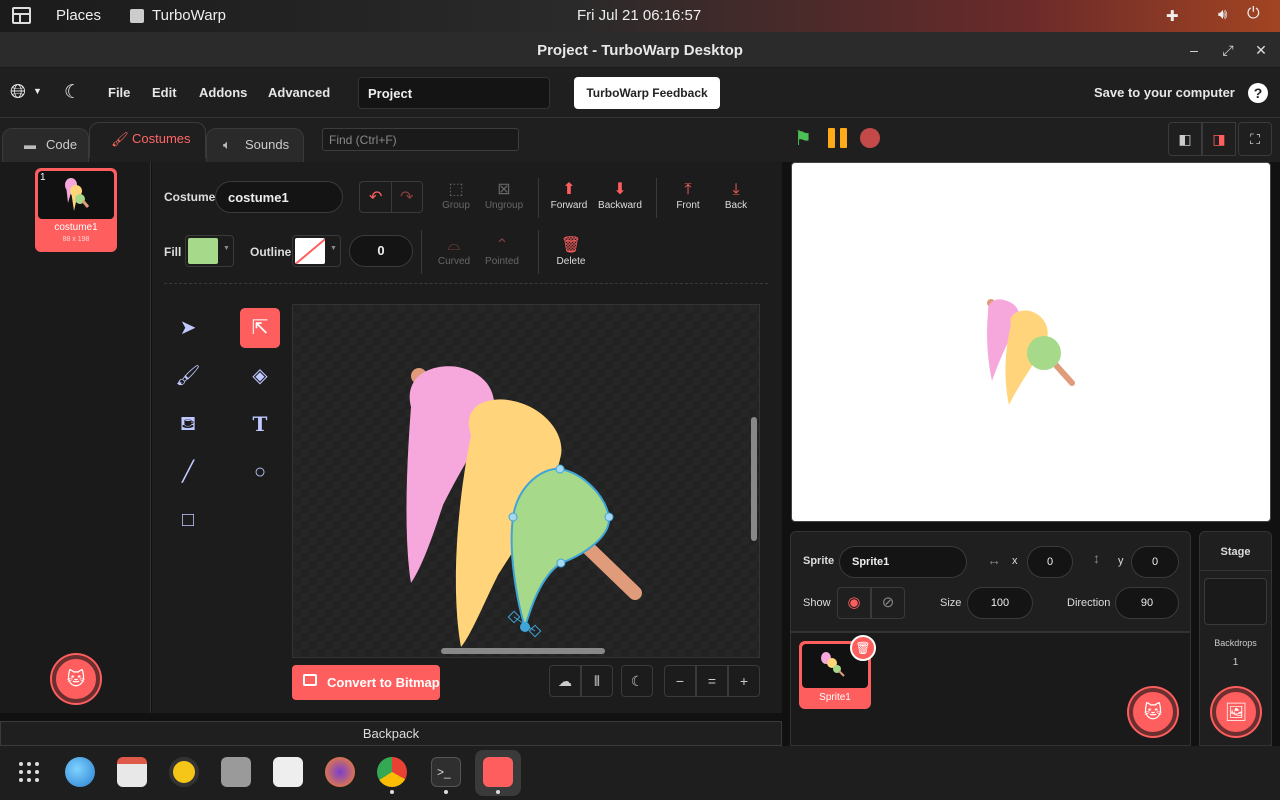  Describe the element at coordinates (340, 772) in the screenshot. I see `firefox-icon` at that location.